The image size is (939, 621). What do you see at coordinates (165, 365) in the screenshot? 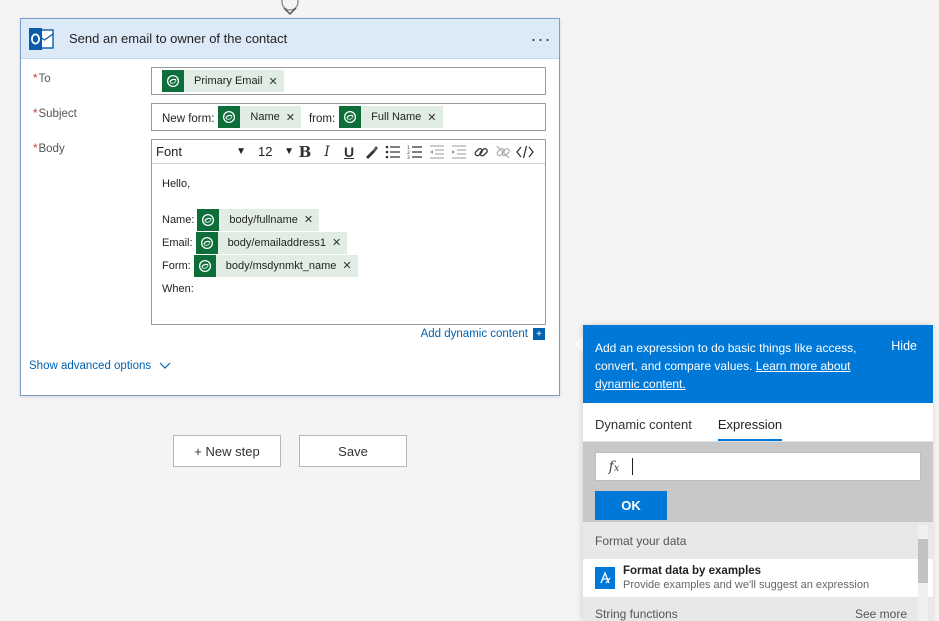
I see `chevron-down-icon` at bounding box center [165, 365].